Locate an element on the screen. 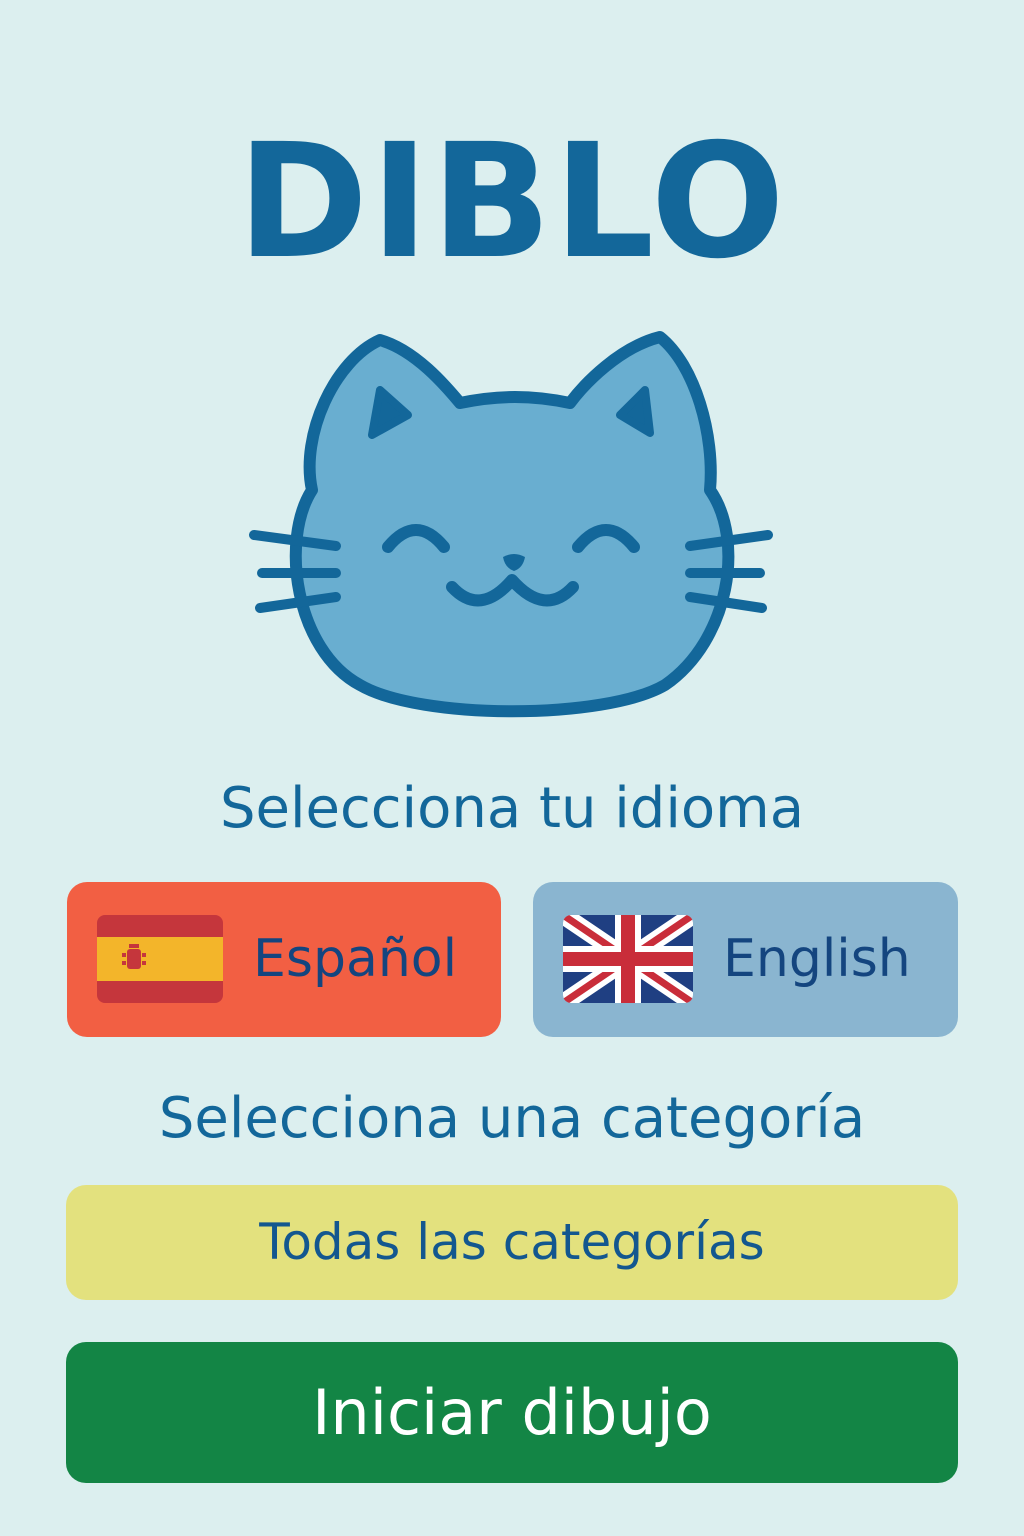 This screenshot has height=1536, width=1024. language-option-spanish: Español is located at coordinates (284, 959).